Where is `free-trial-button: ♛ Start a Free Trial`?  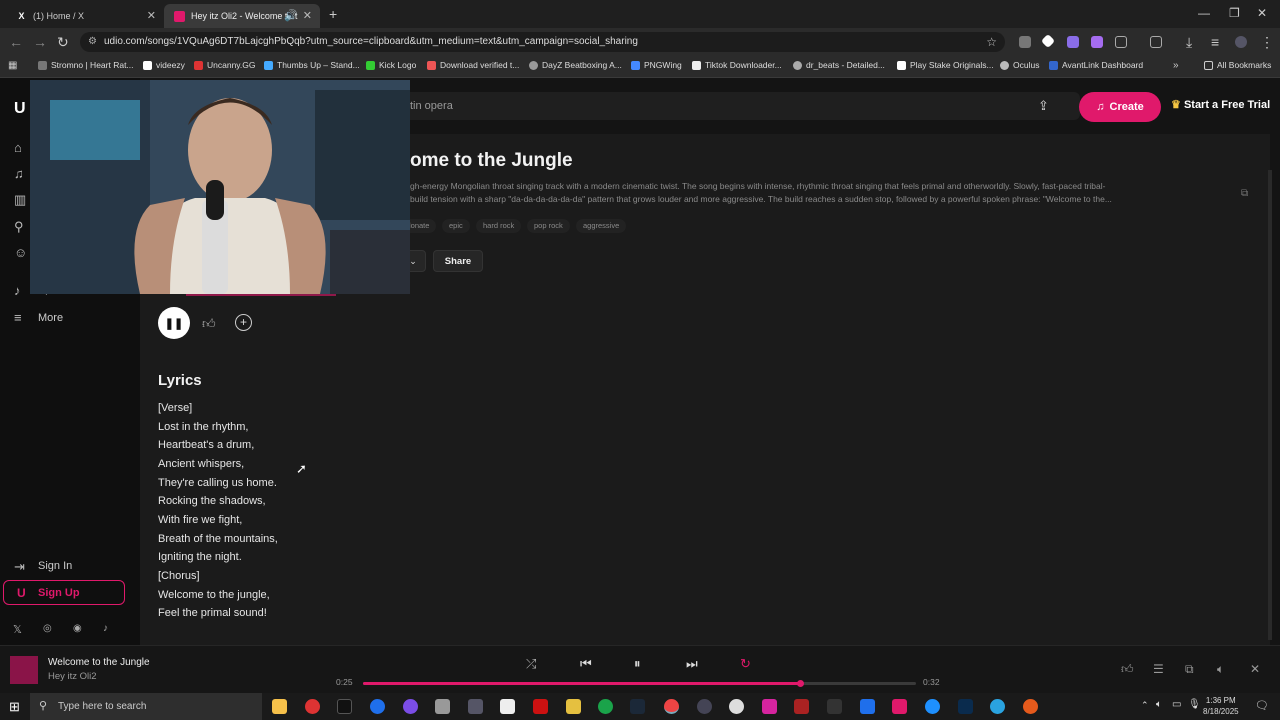
free-trial-button: ♛ Start a Free Trial is located at coordinates (1220, 104).